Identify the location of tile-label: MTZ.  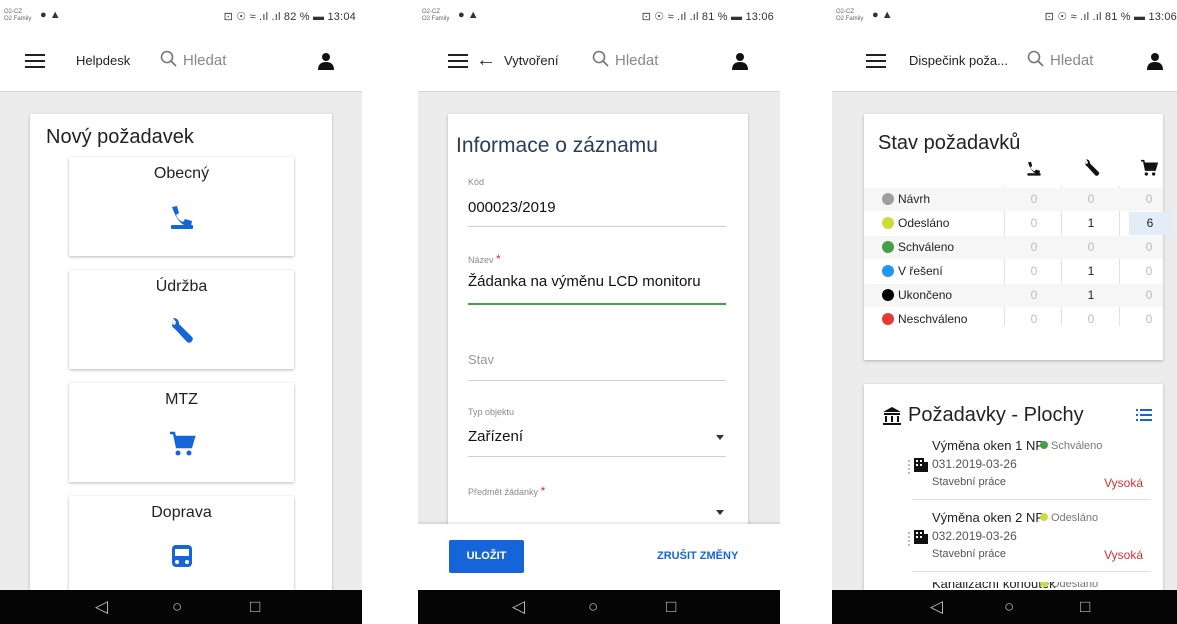
(181, 399).